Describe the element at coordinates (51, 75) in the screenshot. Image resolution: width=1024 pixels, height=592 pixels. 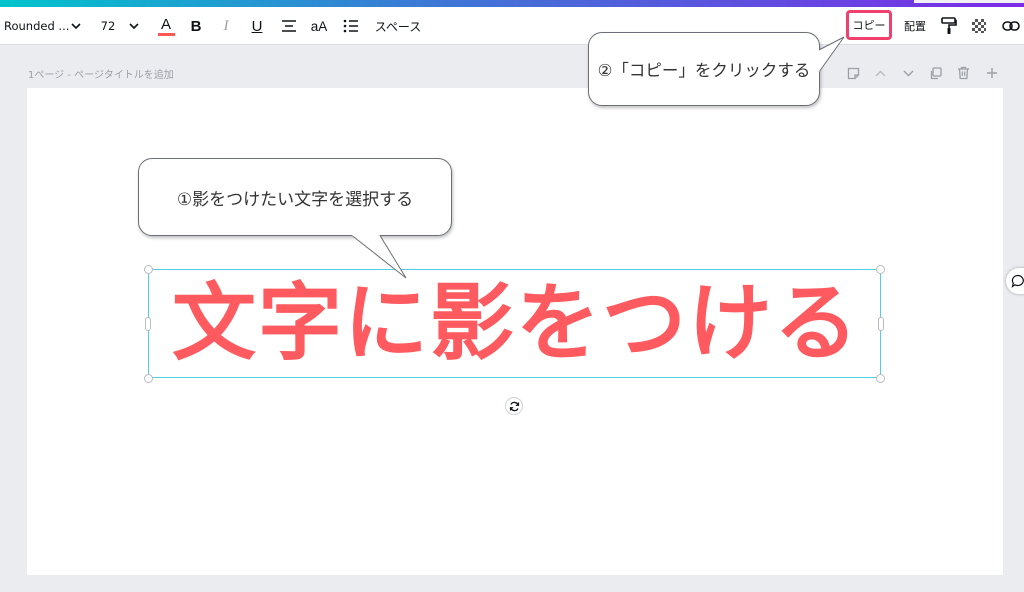
I see `page-number-label: 1ページ -` at that location.